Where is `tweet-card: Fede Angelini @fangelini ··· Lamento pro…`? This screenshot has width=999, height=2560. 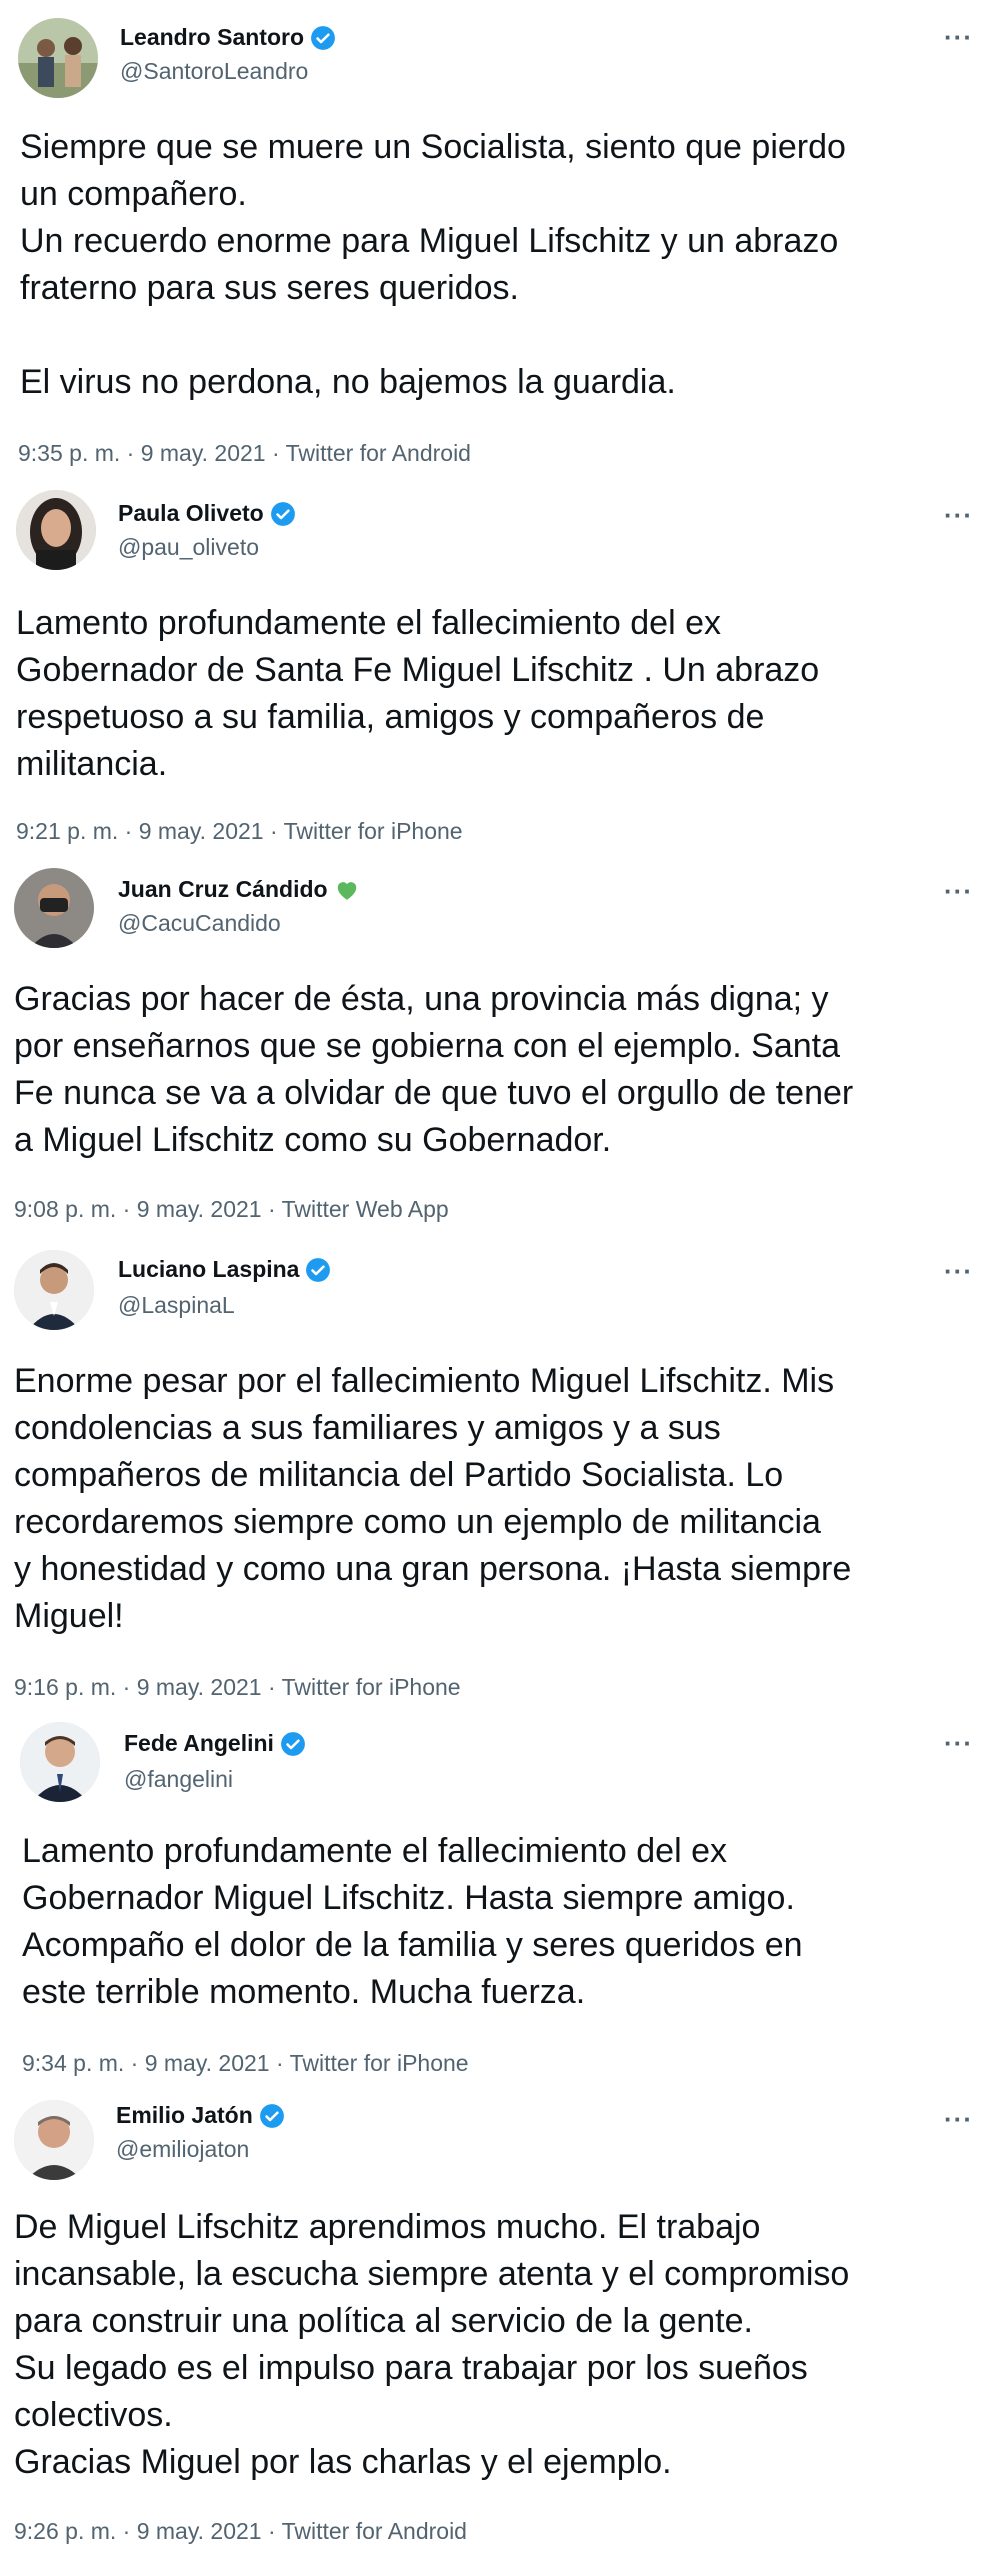 tweet-card: Fede Angelini @fangelini ··· Lamento pro… is located at coordinates (499, 1900).